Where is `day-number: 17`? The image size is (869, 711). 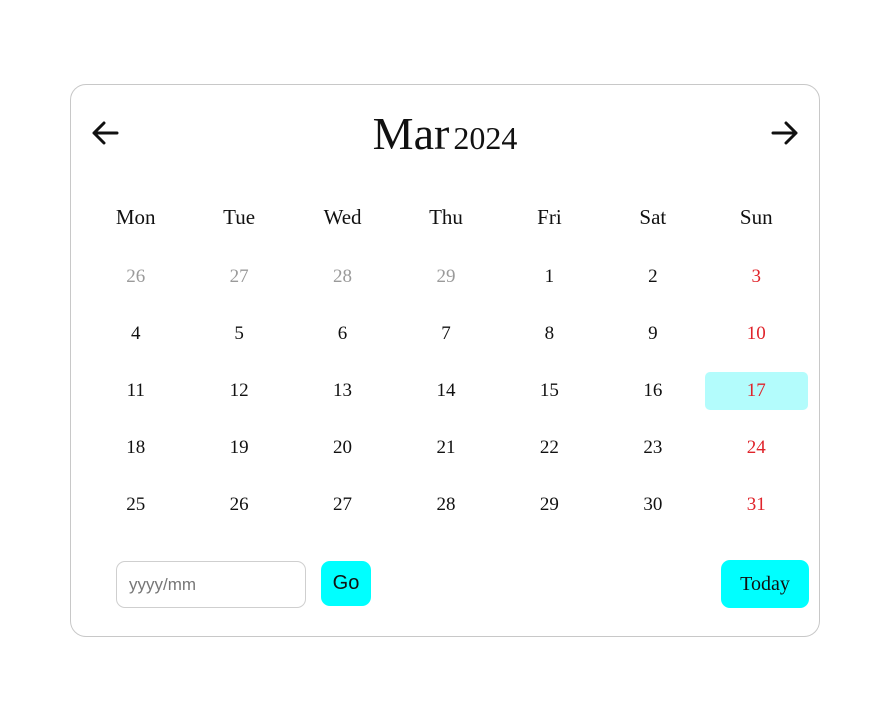
day-number: 17 is located at coordinates (756, 390).